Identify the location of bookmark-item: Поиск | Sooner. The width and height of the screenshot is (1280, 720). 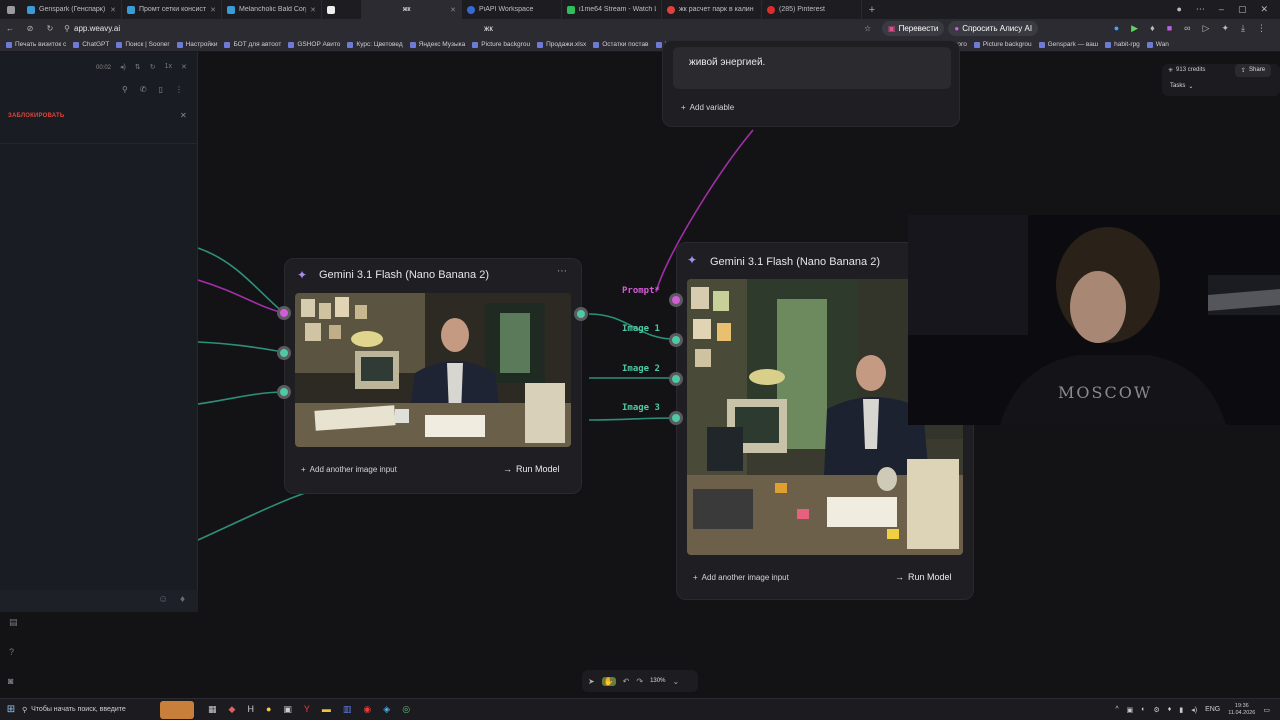
(143, 44).